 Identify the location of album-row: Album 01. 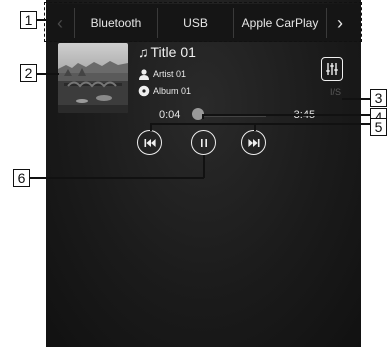
(164, 91).